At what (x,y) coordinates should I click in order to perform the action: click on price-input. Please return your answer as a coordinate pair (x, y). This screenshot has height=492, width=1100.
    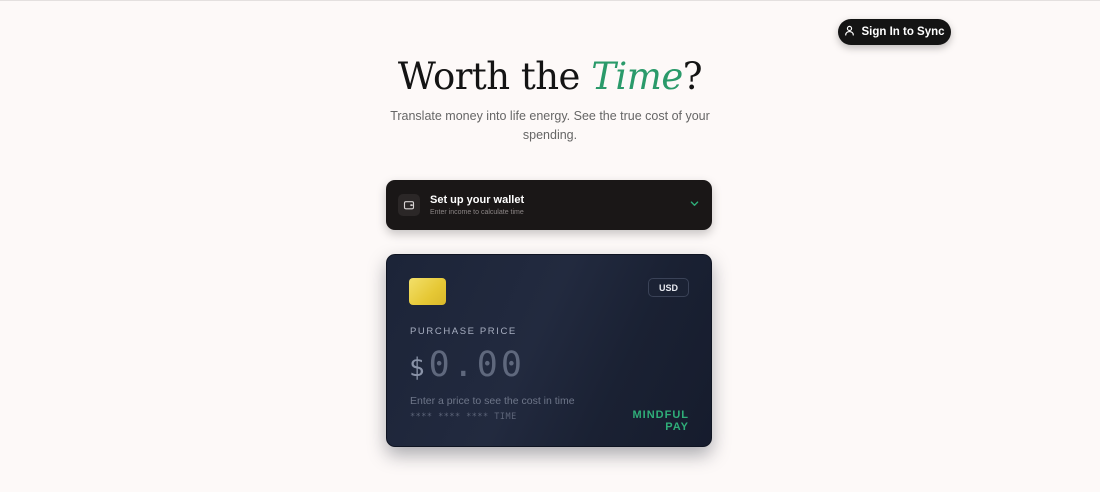
    Looking at the image, I should click on (518, 365).